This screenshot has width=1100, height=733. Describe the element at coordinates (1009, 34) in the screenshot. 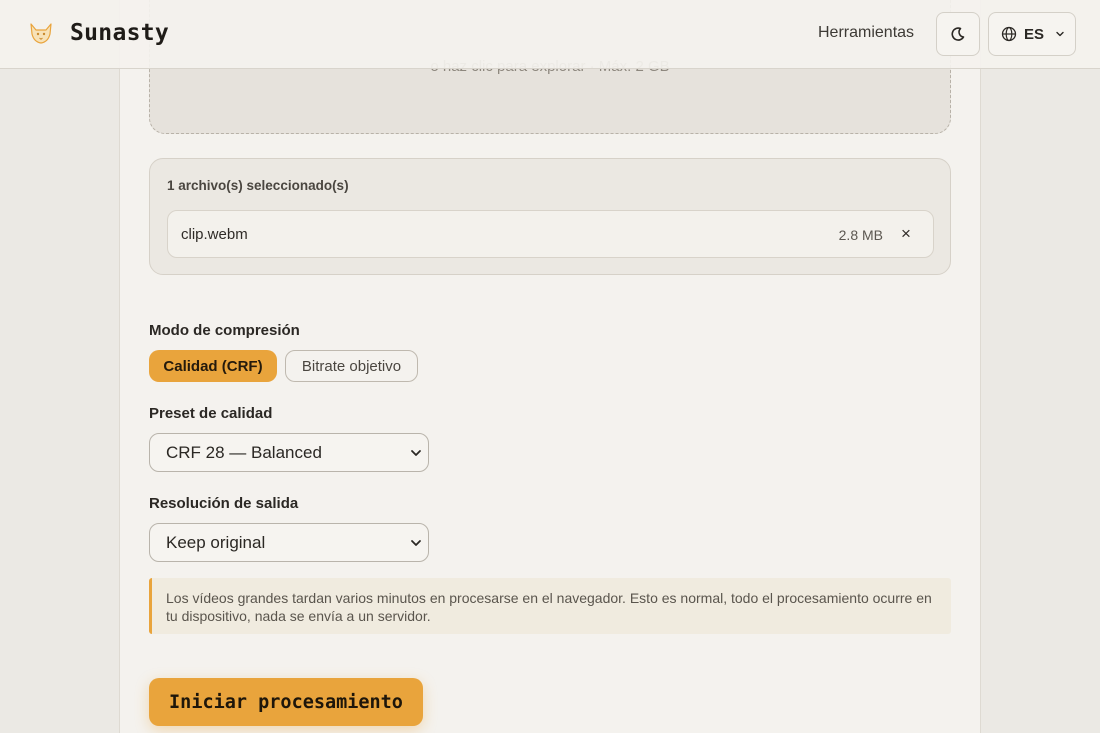

I see `globe-icon` at that location.